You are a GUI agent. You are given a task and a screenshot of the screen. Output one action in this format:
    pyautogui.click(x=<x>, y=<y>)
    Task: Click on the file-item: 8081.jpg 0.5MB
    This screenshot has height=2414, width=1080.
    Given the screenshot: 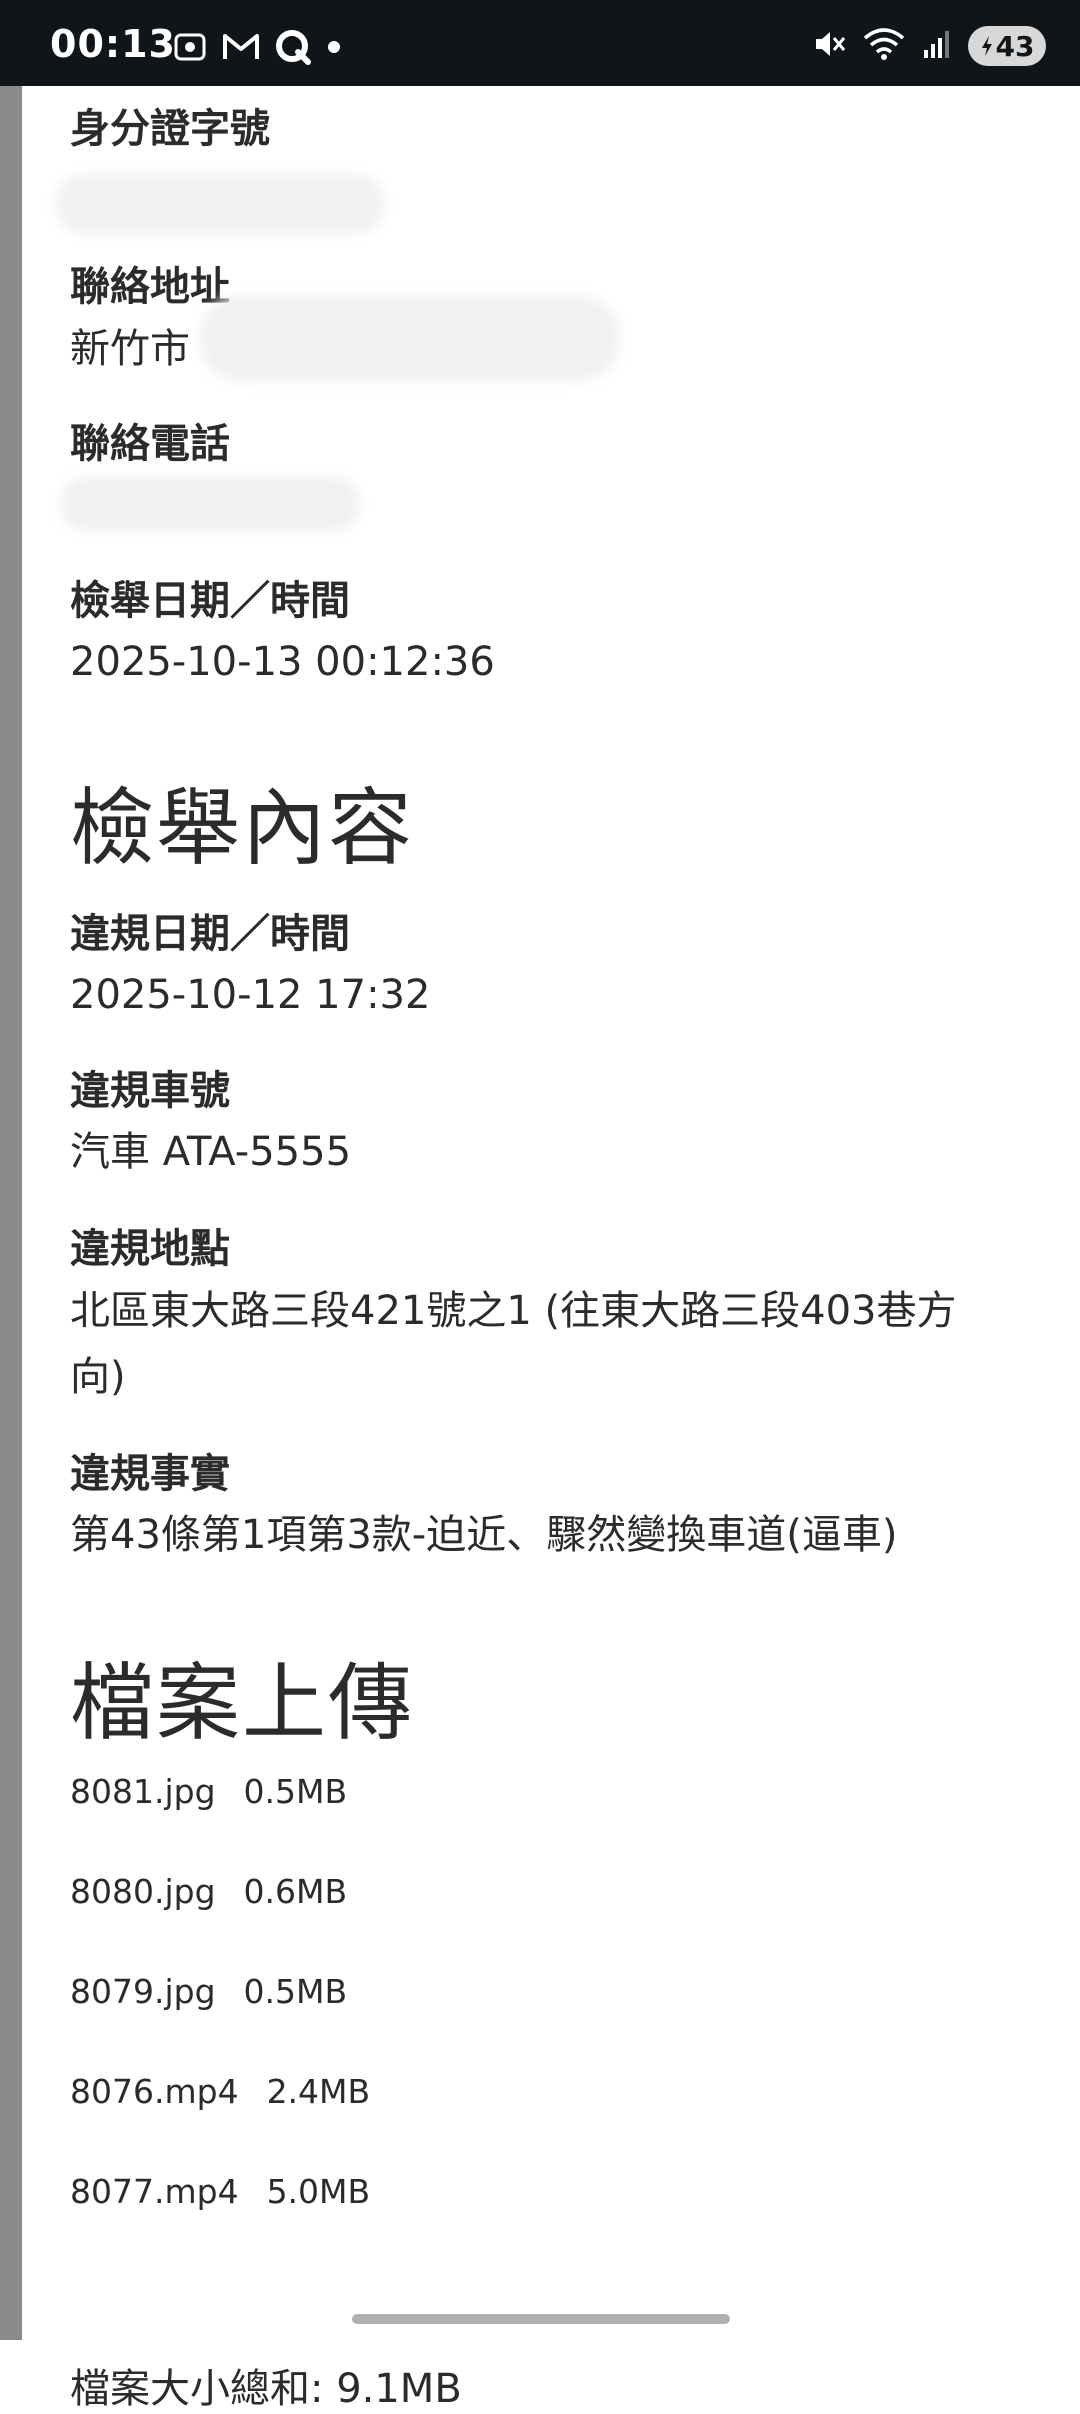 What is the action you would take?
    pyautogui.click(x=208, y=1791)
    